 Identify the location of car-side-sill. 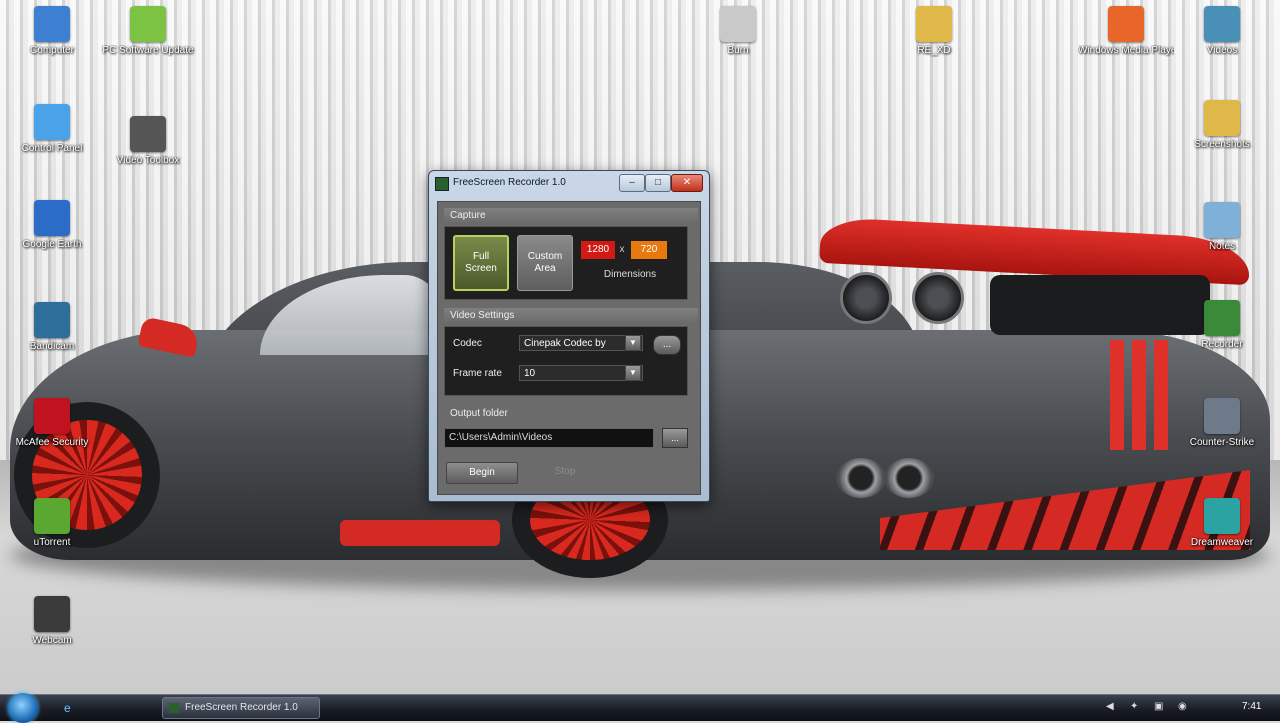
(420, 533).